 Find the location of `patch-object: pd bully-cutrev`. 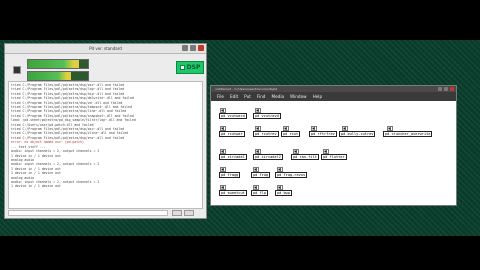

patch-object: pd bully-cutrev is located at coordinates (357, 134).